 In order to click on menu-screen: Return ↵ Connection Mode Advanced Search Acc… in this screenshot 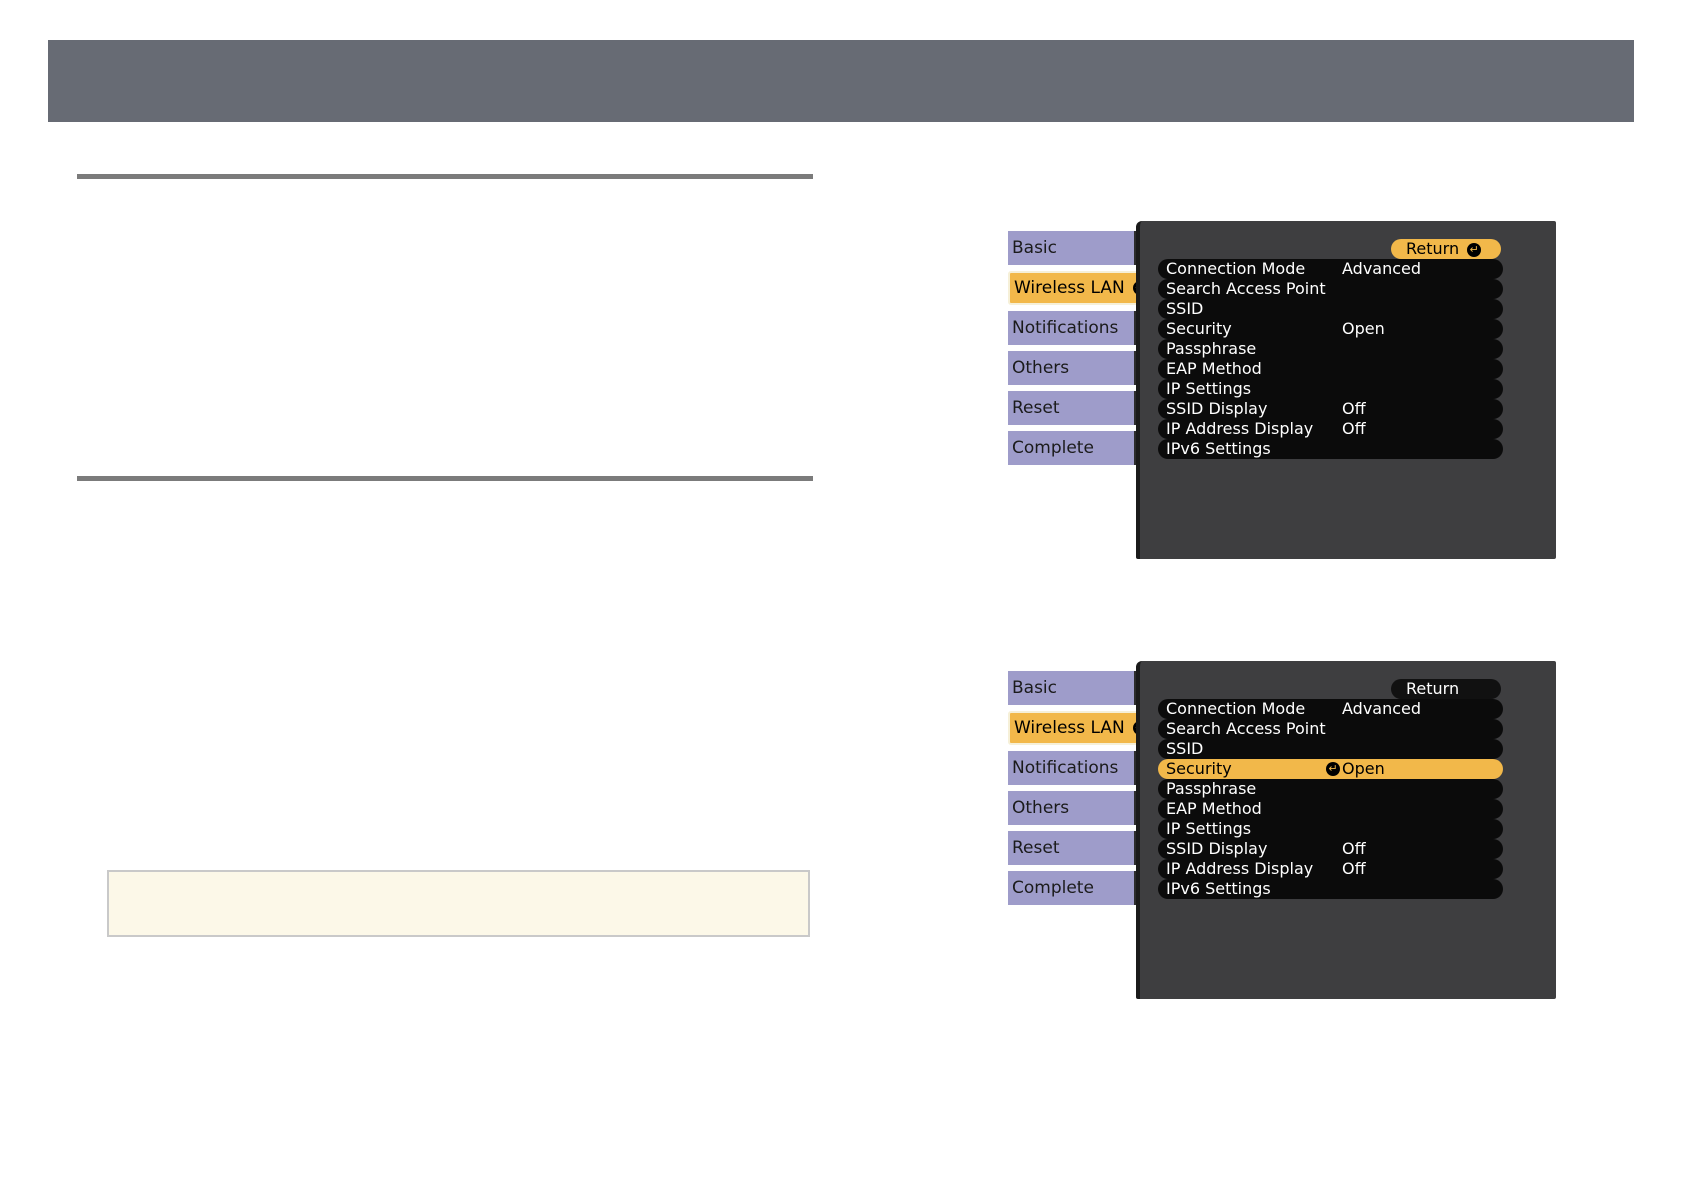, I will do `click(1346, 390)`.